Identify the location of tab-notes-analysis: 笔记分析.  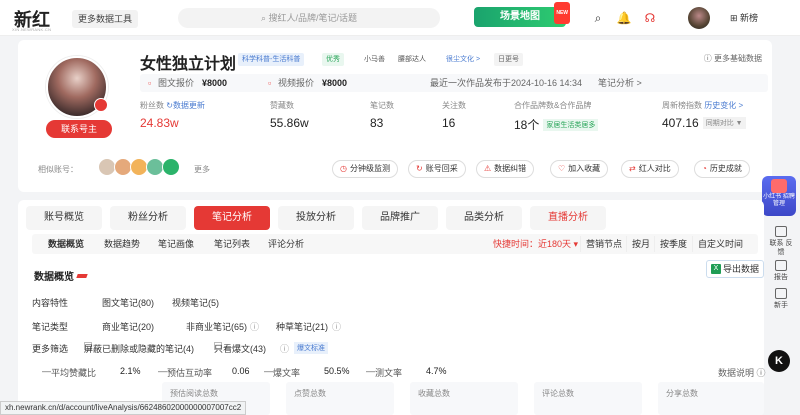
(232, 218).